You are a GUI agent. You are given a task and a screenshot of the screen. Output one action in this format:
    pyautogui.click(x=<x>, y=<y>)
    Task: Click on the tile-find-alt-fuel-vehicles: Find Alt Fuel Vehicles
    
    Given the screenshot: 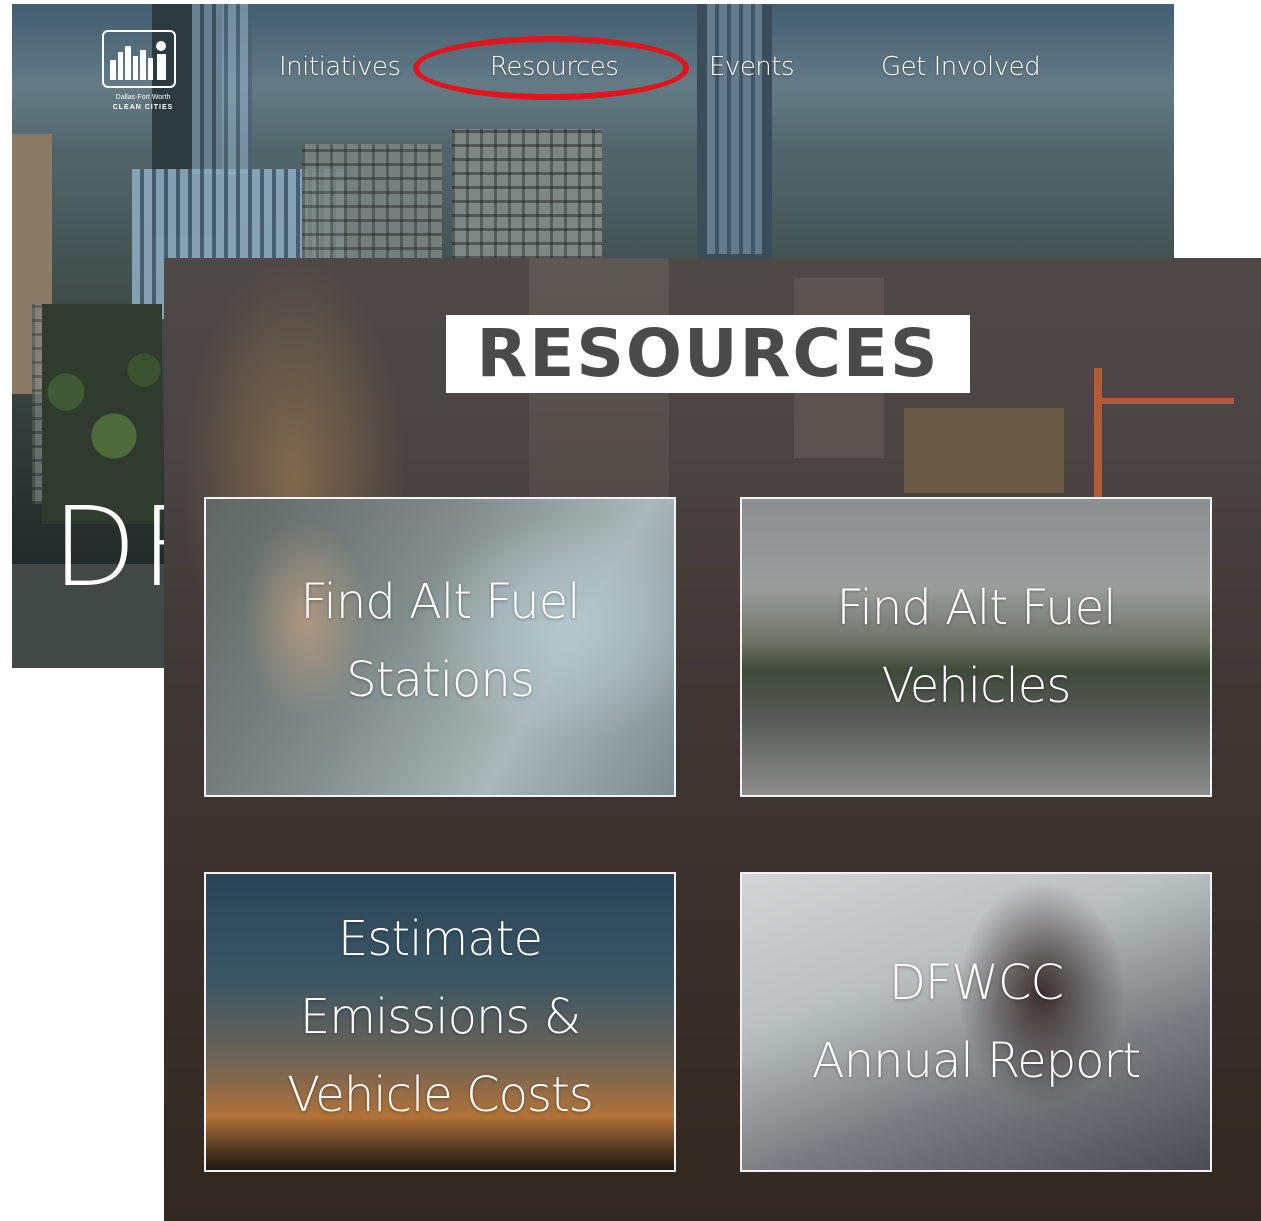 What is the action you would take?
    pyautogui.click(x=976, y=647)
    